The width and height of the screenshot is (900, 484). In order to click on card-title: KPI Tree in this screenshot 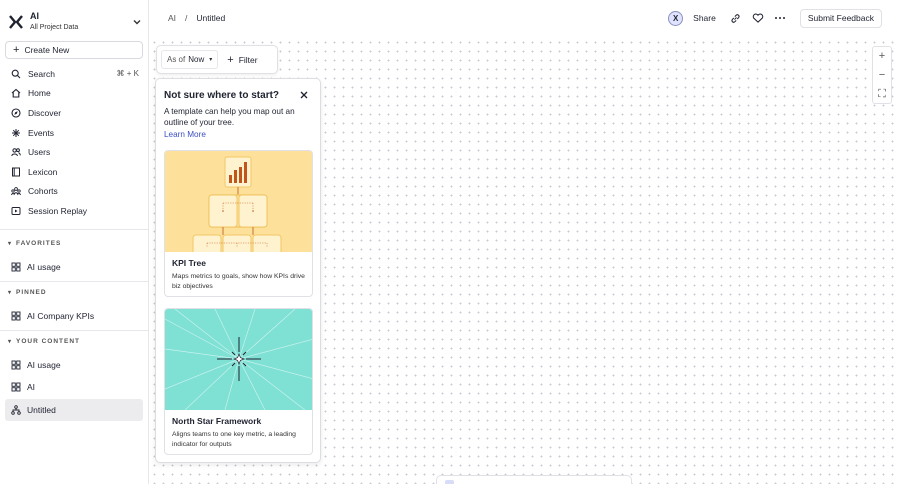, I will do `click(189, 263)`.